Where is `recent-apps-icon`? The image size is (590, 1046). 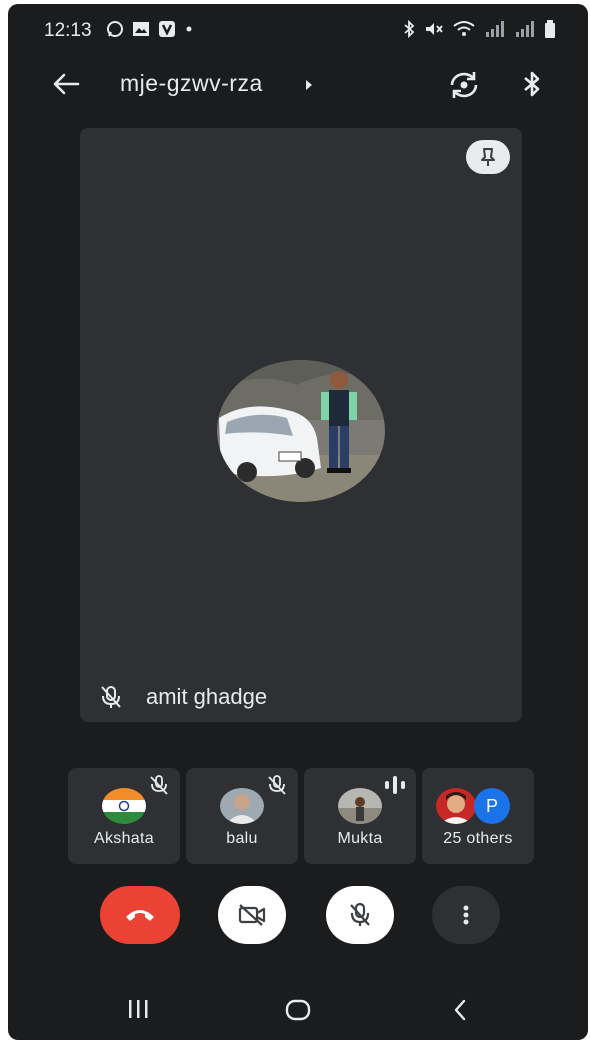 recent-apps-icon is located at coordinates (138, 1009).